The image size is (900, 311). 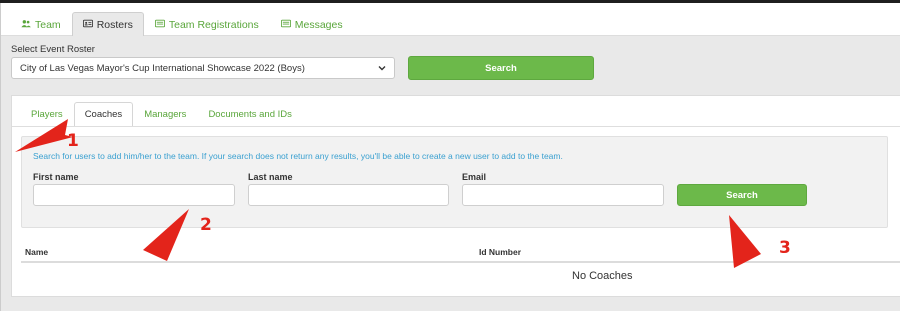 I want to click on column-name: Name, so click(x=37, y=252).